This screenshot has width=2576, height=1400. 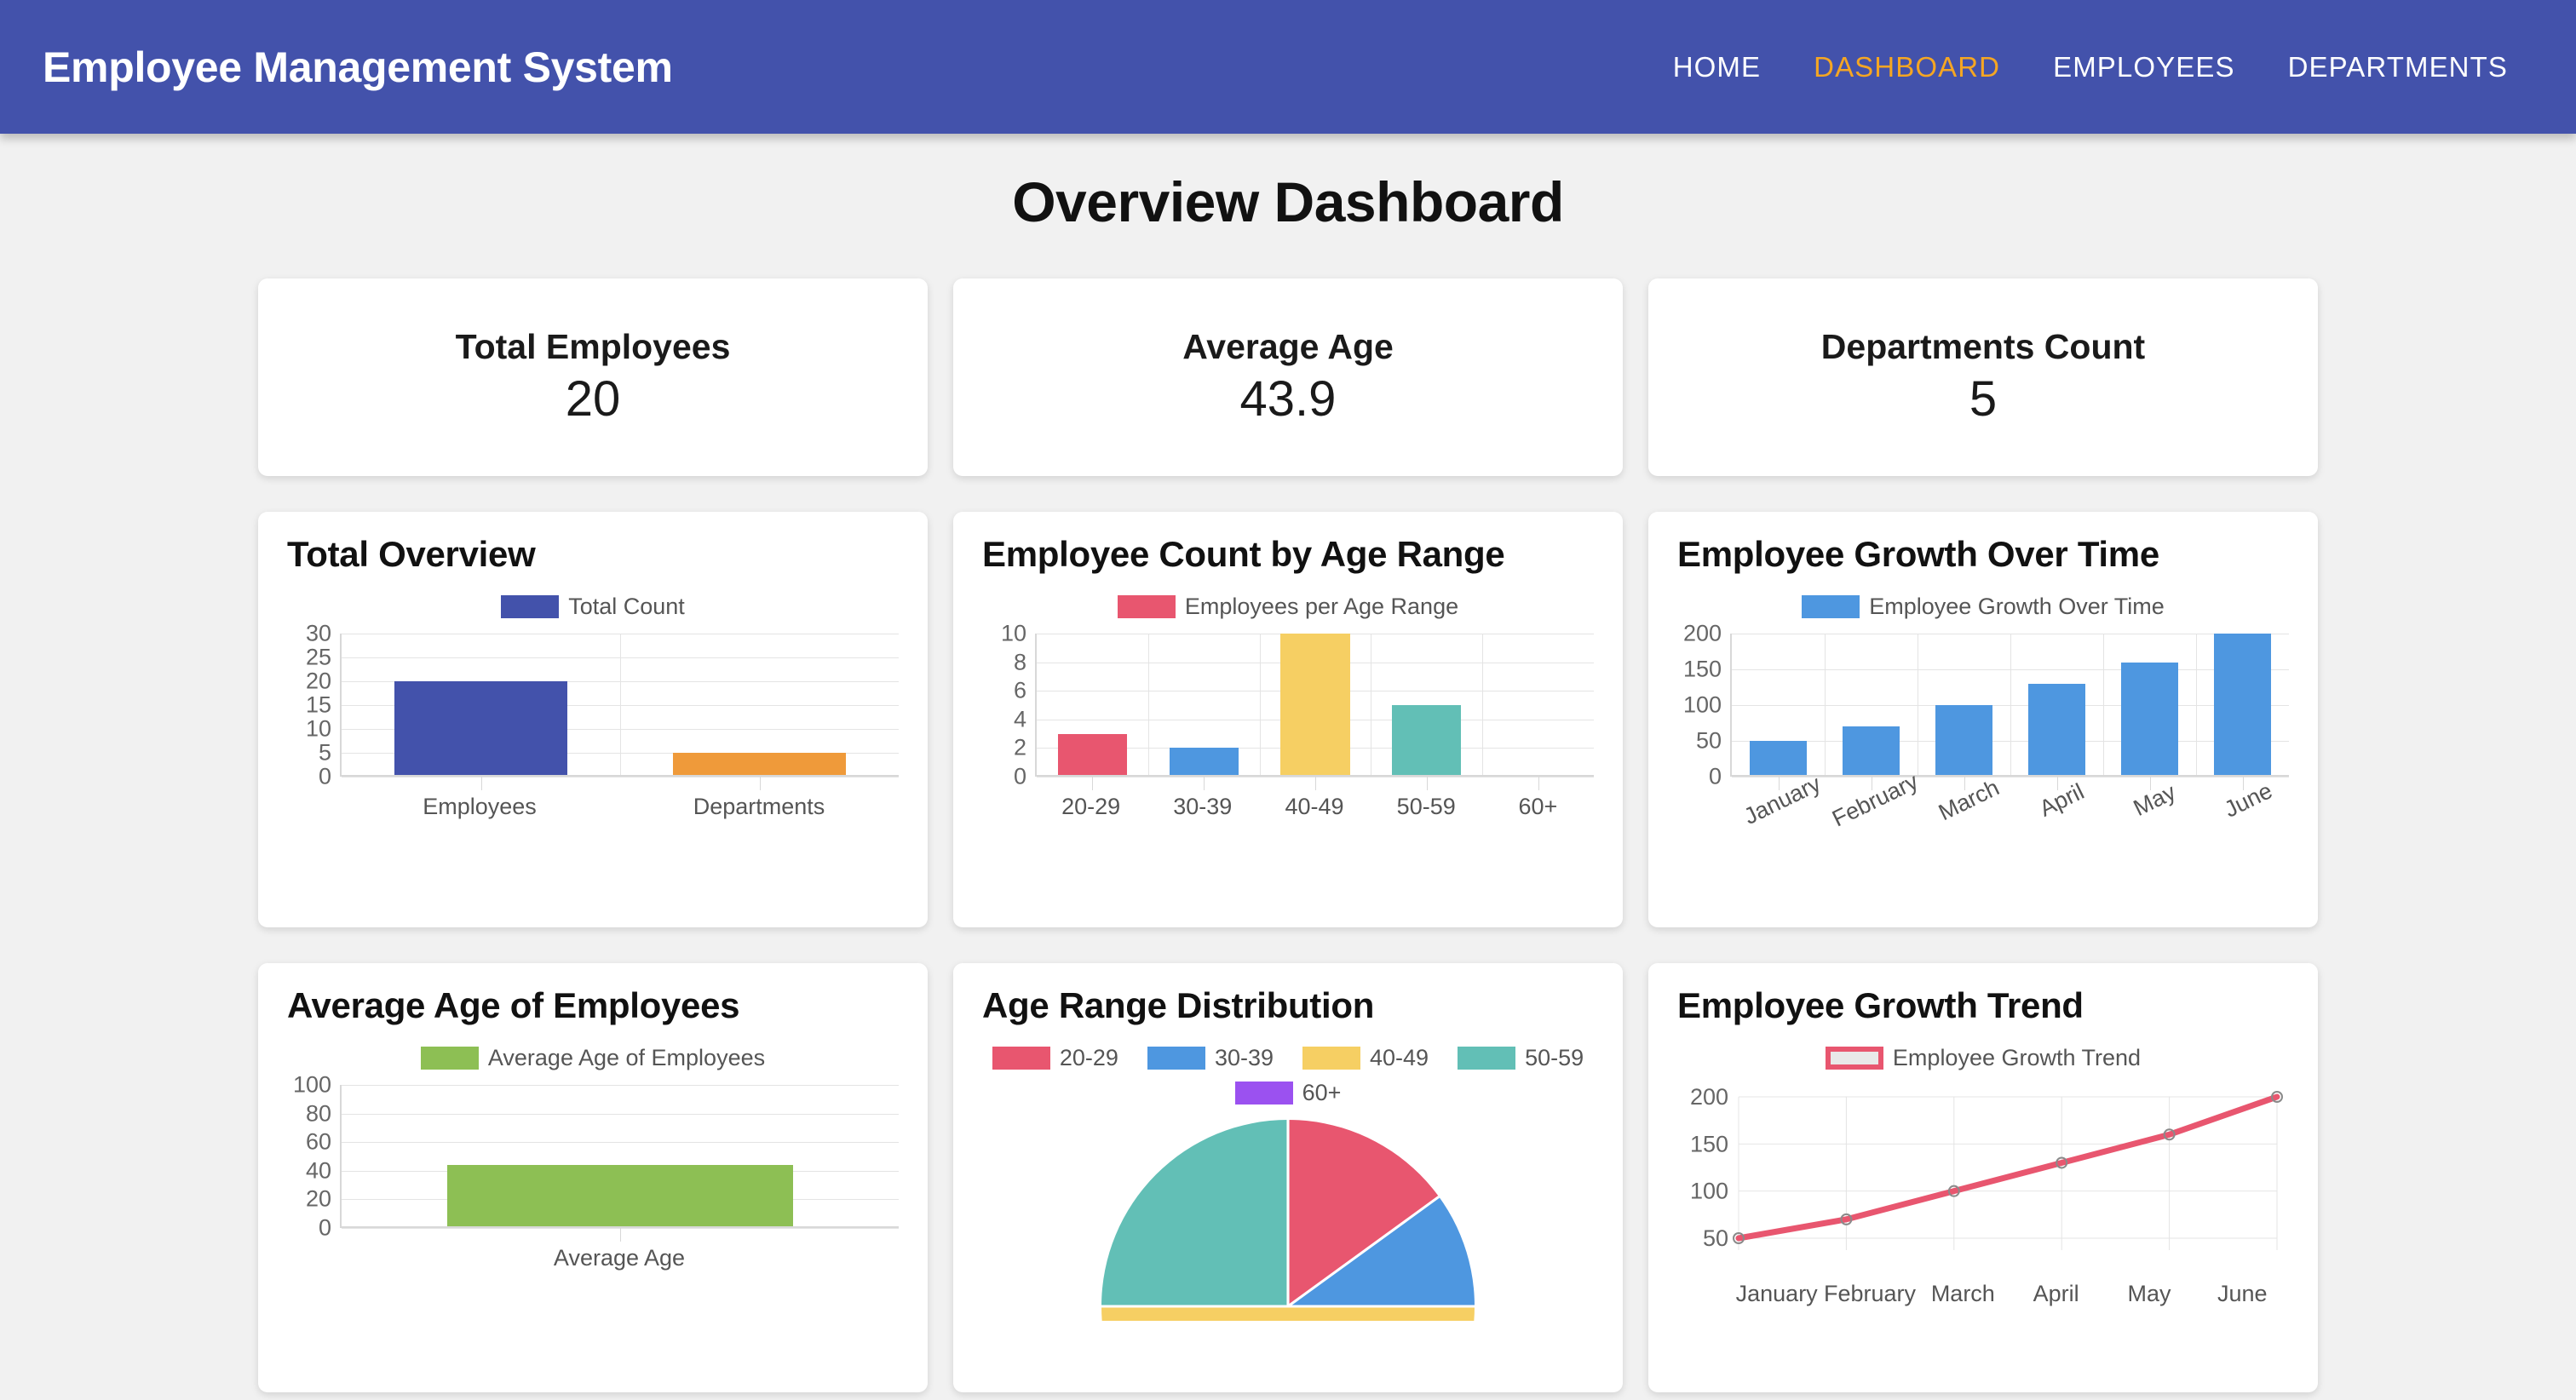 I want to click on stat-label: Total Employees, so click(x=593, y=346).